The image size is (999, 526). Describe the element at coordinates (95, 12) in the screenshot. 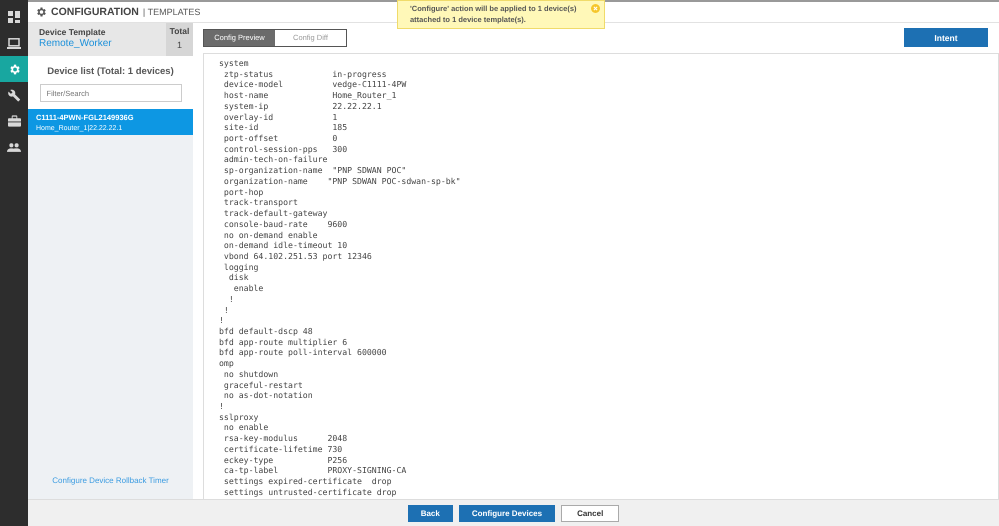

I see `page-title: CONFIGURATION` at that location.